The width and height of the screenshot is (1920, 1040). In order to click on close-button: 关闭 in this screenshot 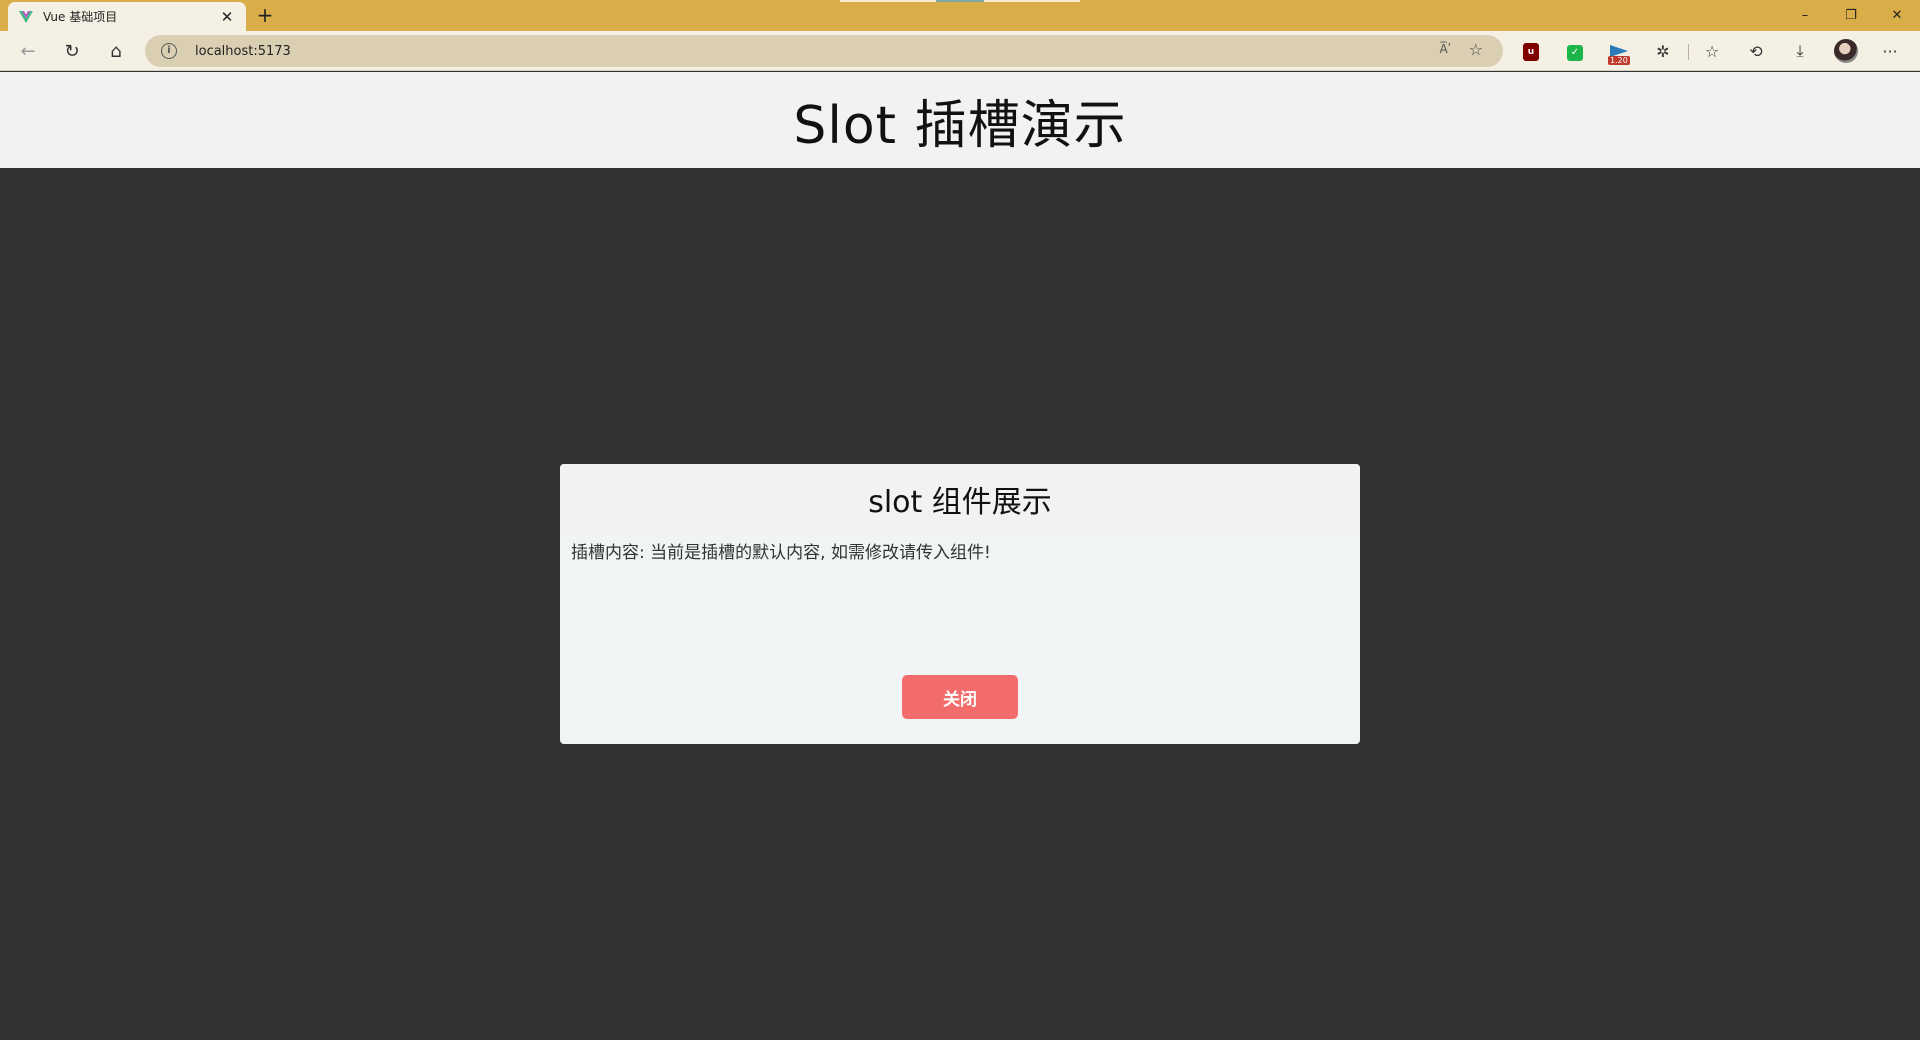, I will do `click(960, 697)`.